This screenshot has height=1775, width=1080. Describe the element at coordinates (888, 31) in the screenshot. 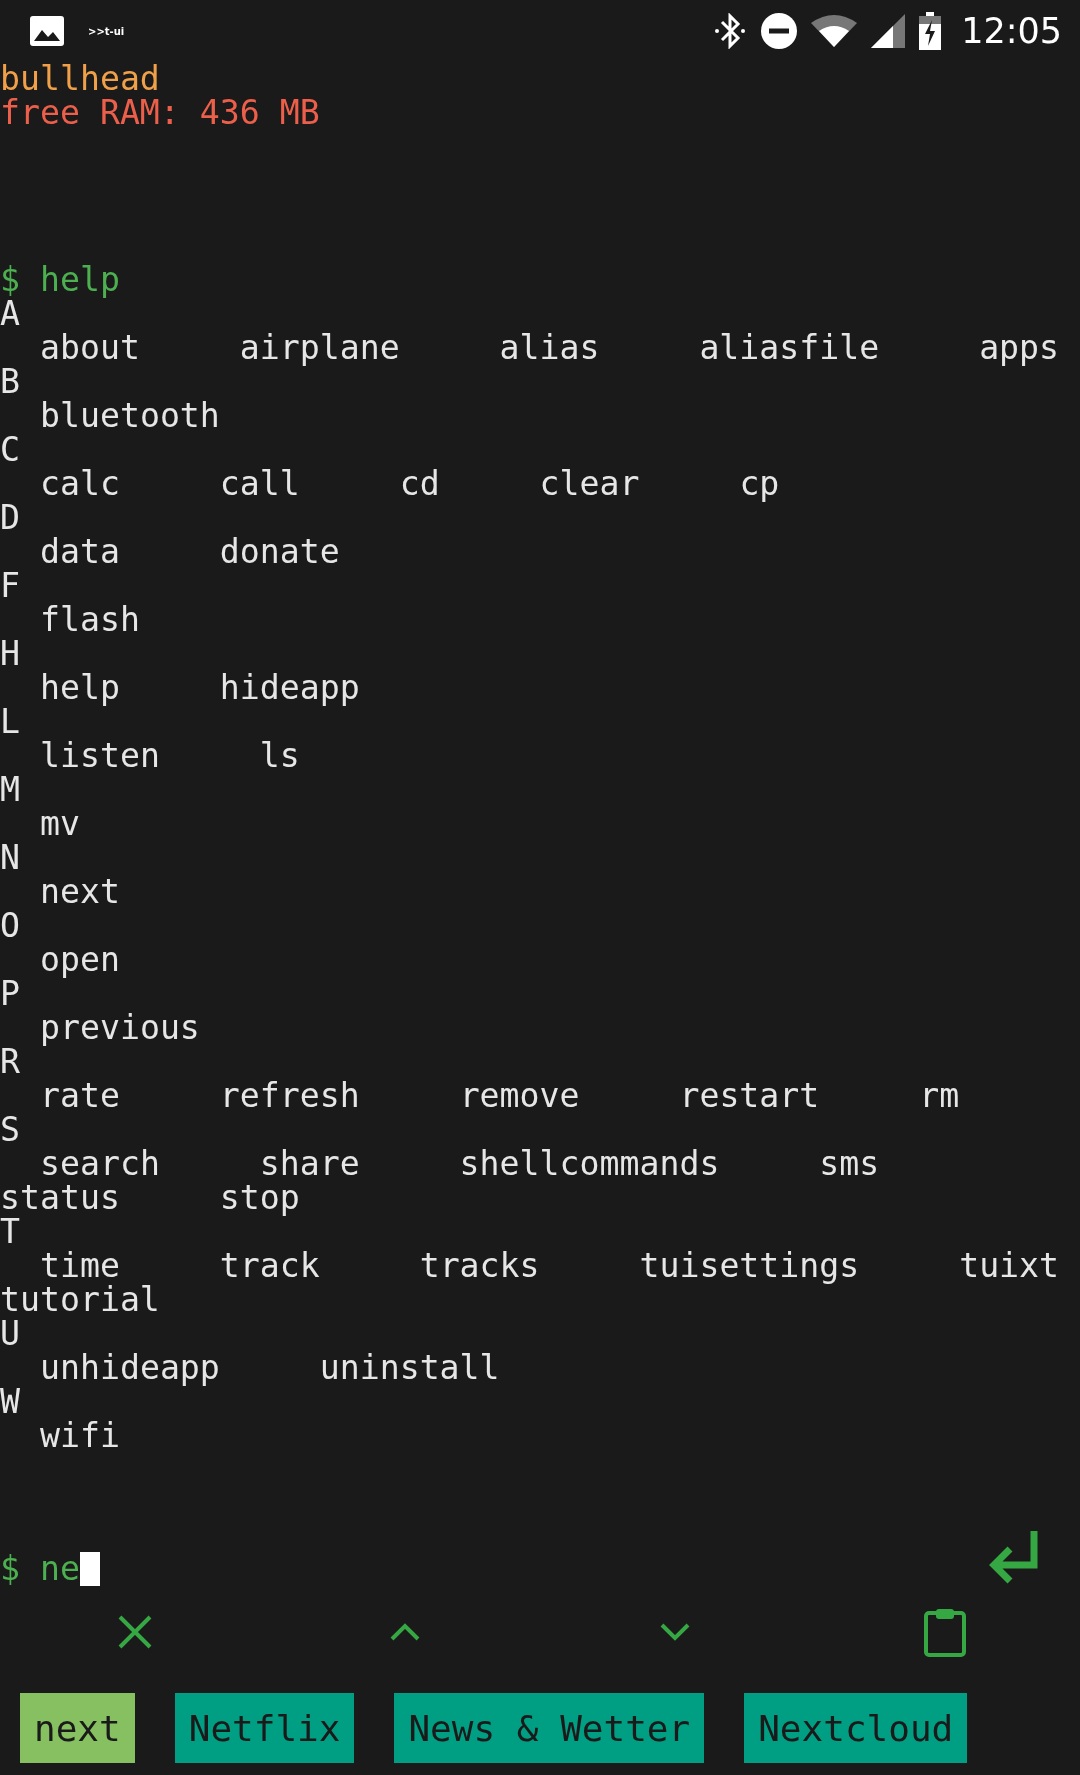

I see `signal-icon` at that location.